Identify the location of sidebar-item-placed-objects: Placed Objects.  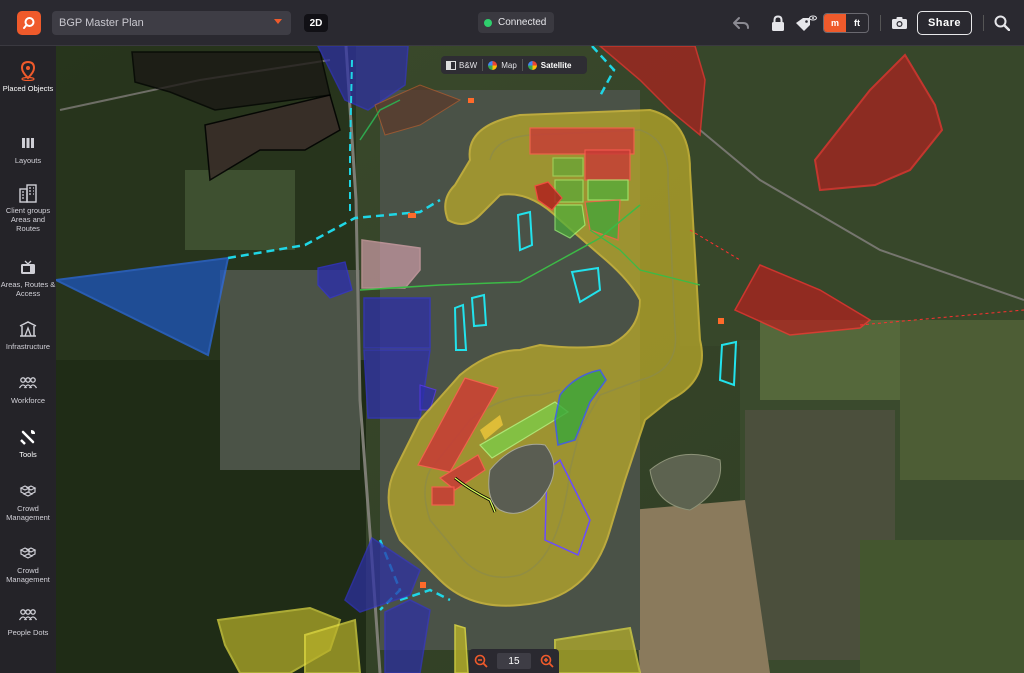
(28, 77).